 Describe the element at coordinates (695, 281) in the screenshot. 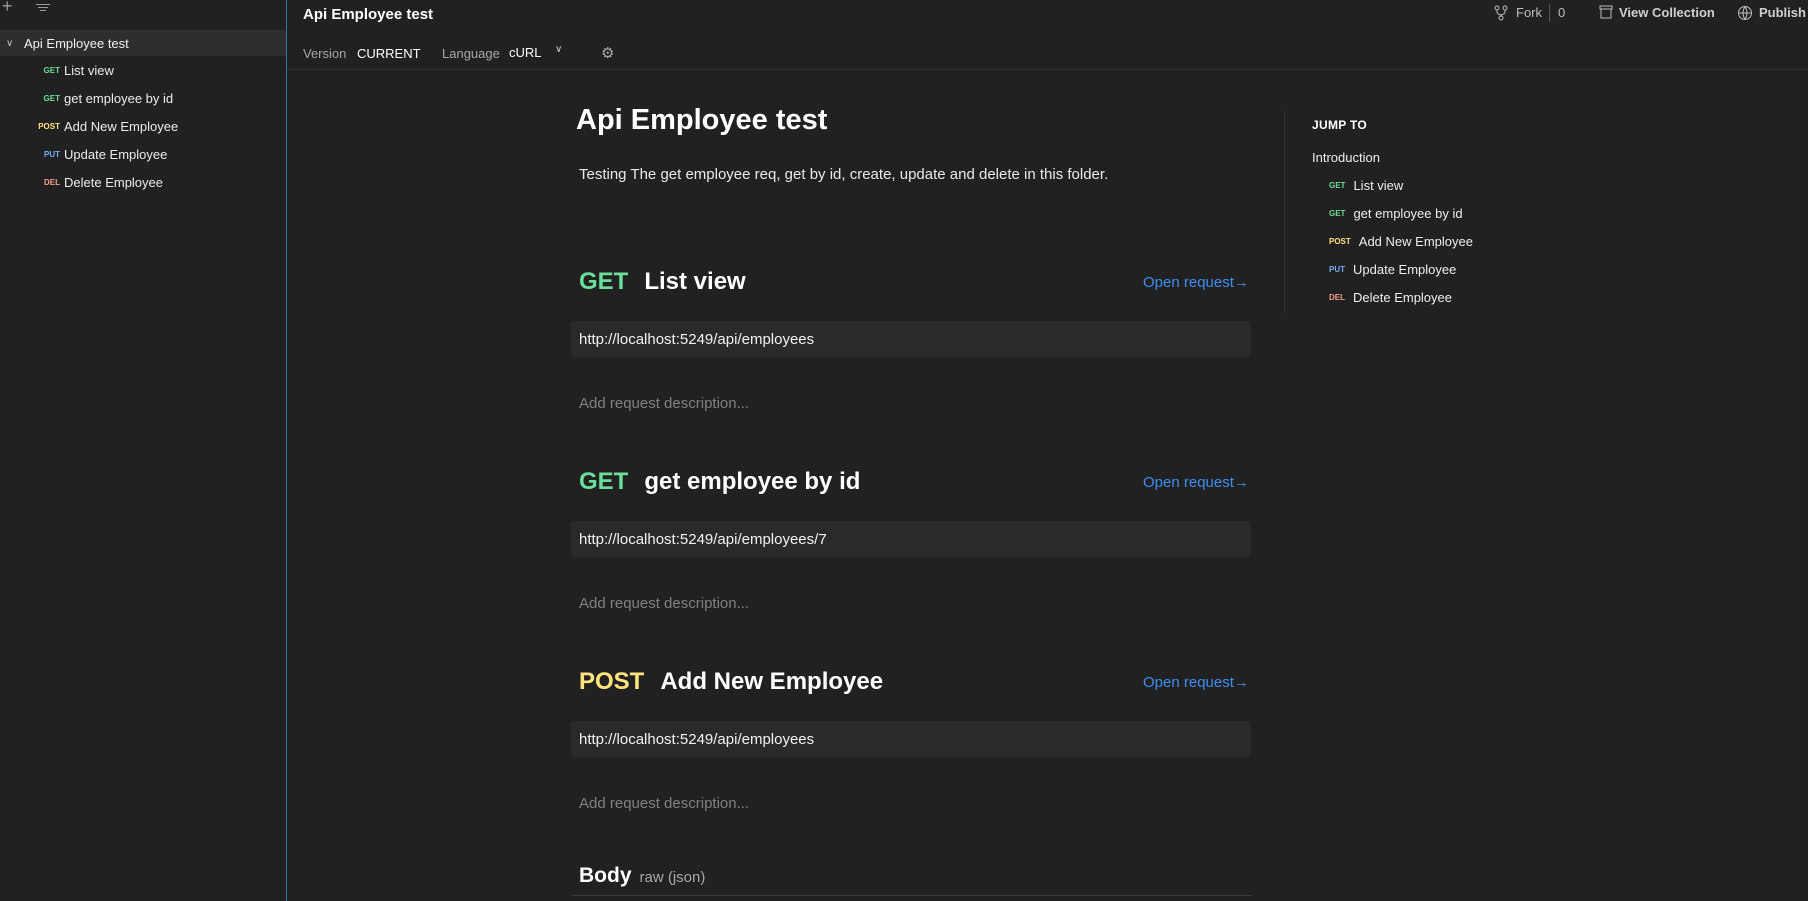

I see `request-name: List view` at that location.